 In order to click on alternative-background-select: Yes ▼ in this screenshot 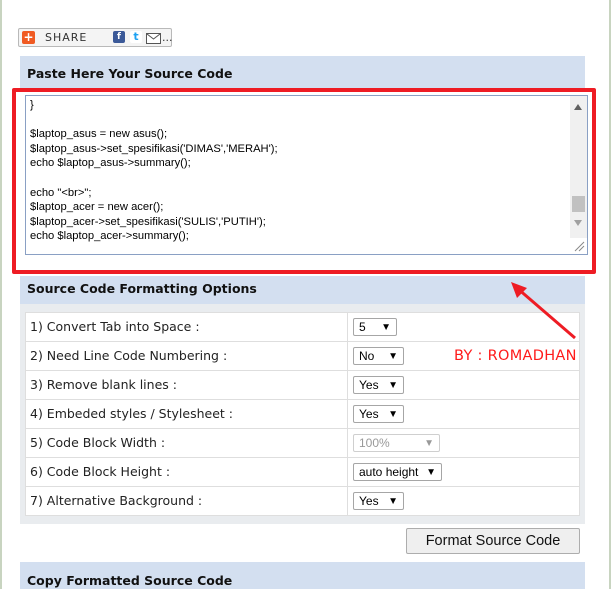, I will do `click(378, 501)`.